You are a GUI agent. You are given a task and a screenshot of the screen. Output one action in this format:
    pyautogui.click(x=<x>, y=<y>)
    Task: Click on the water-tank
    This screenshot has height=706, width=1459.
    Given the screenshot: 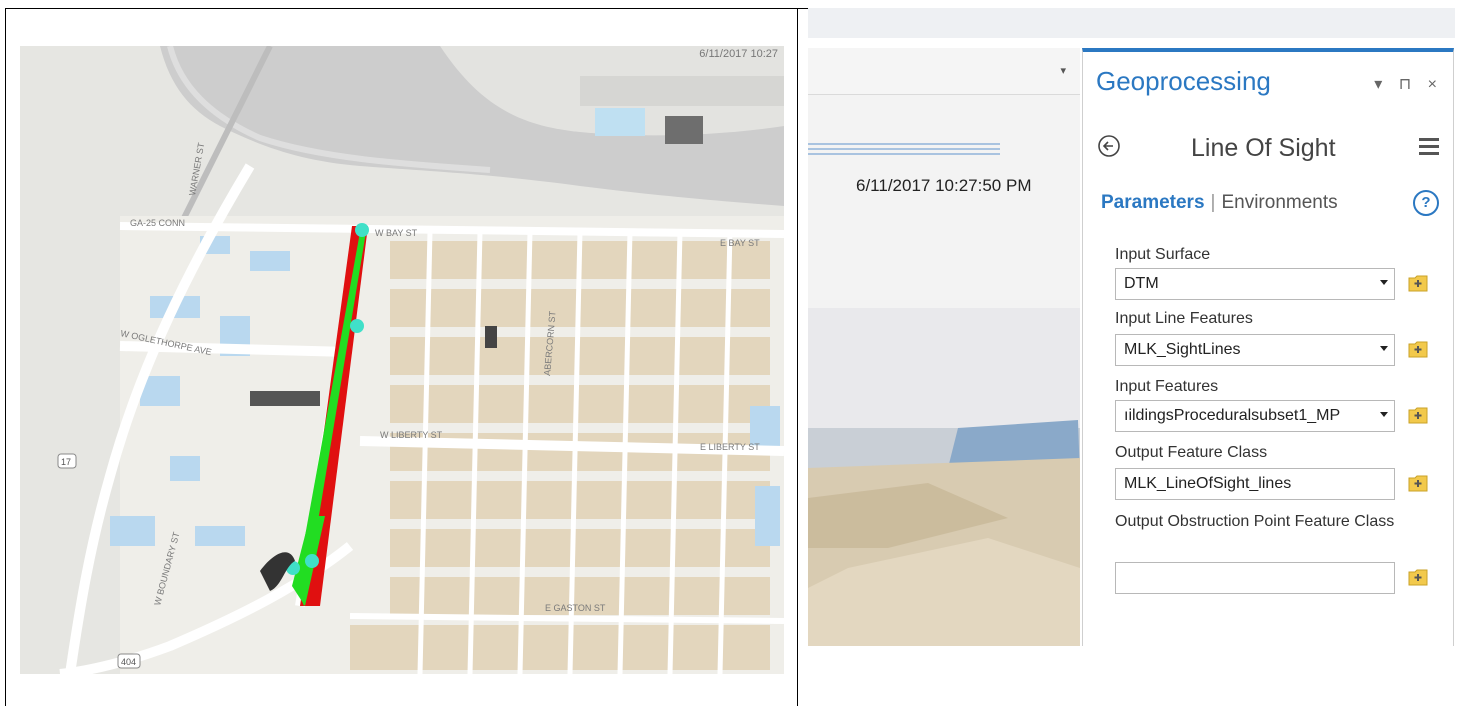 What is the action you would take?
    pyautogui.click(x=620, y=122)
    